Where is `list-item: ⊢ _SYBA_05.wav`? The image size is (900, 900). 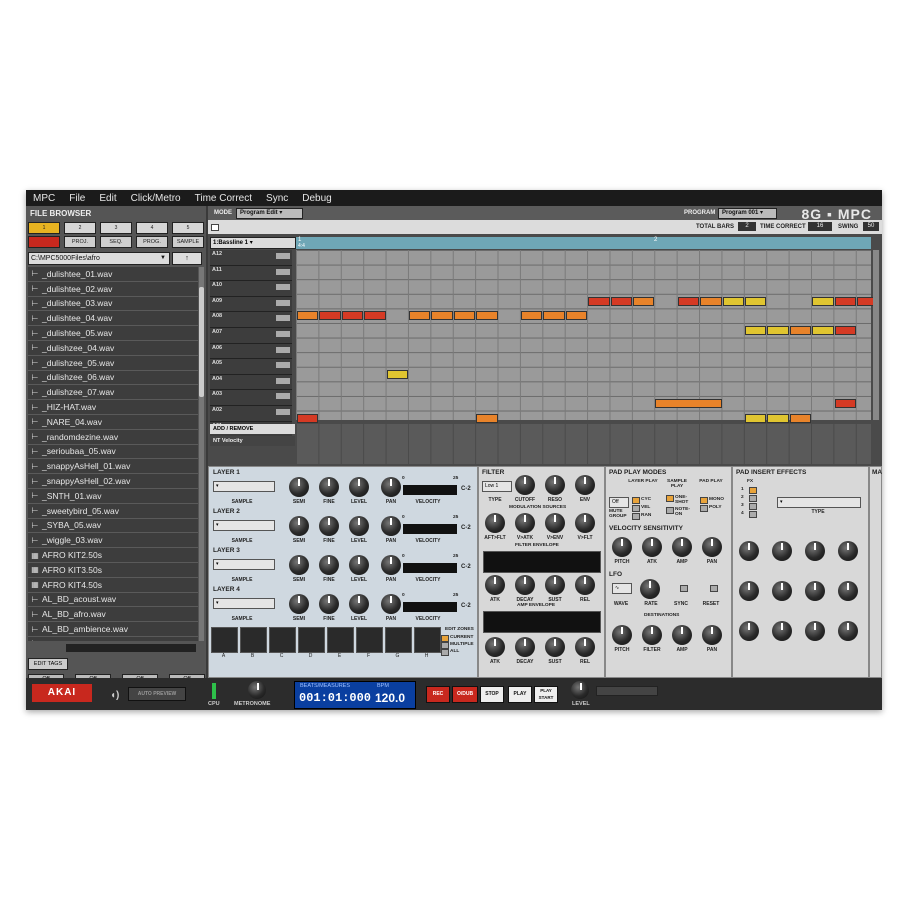
list-item: ⊢ _SYBA_05.wav is located at coordinates (113, 526).